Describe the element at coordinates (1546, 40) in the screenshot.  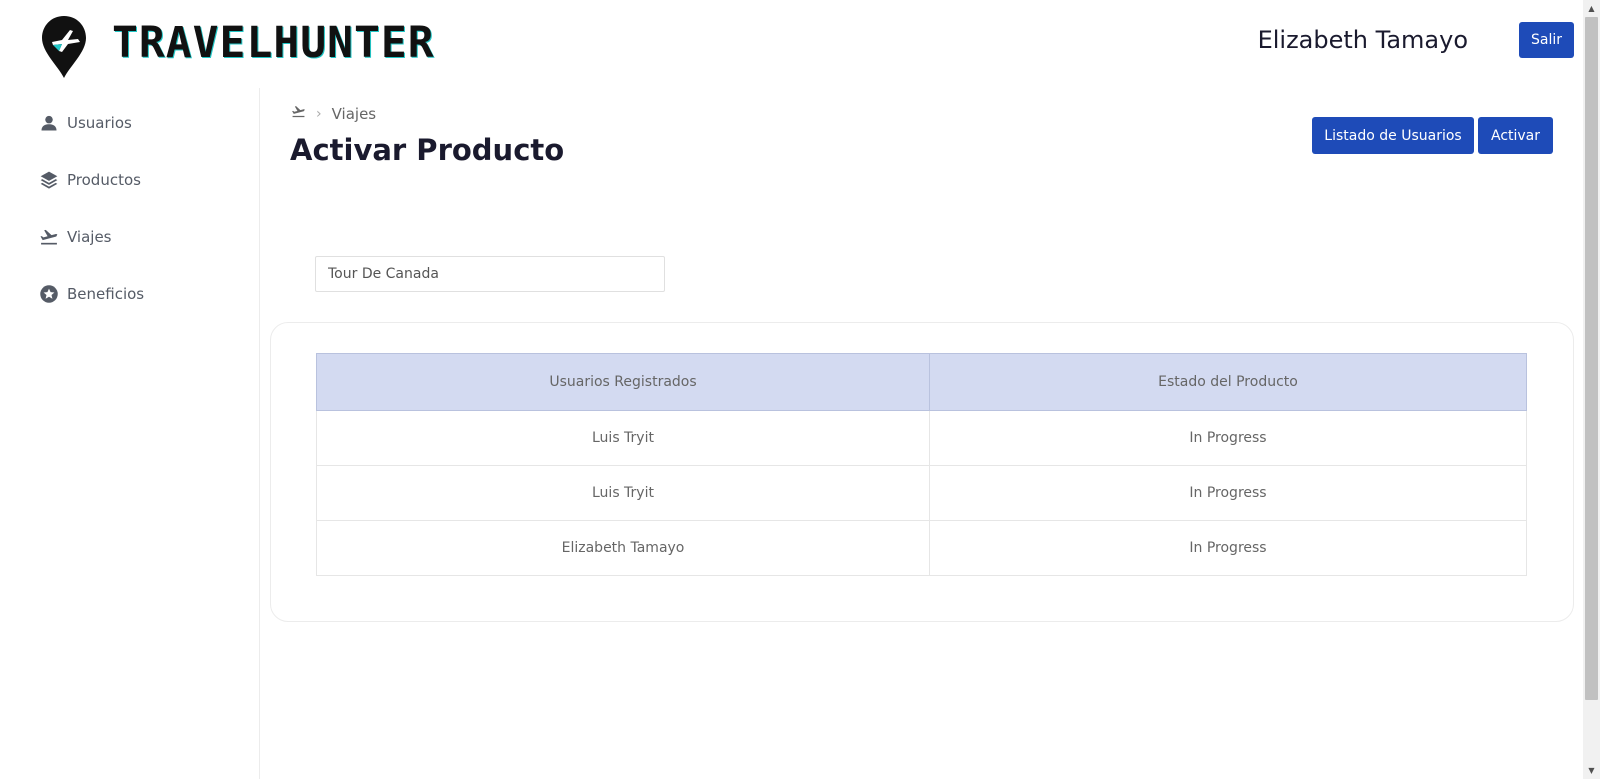
I see `logout-button: Salir` at that location.